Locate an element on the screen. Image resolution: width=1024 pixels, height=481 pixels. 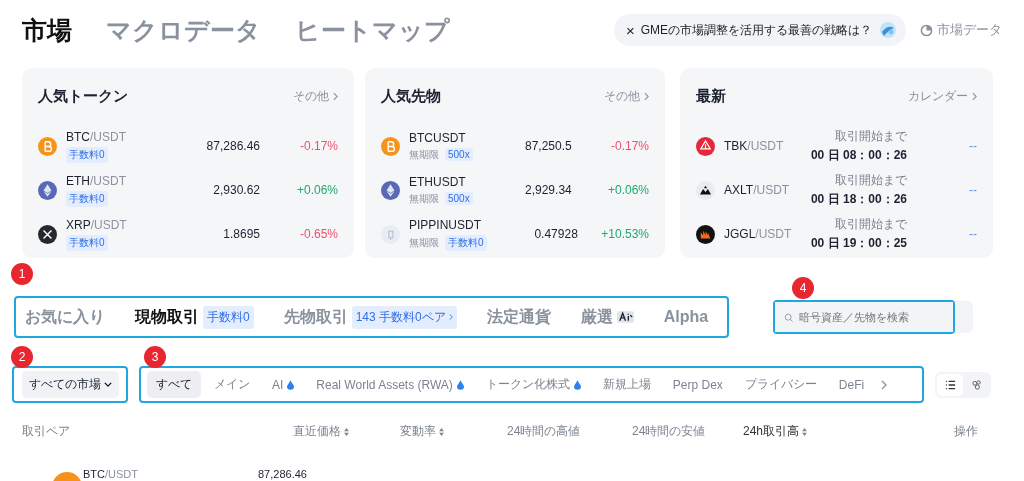
countdown: 00 日 19：00：25 is located at coordinates (858, 243).